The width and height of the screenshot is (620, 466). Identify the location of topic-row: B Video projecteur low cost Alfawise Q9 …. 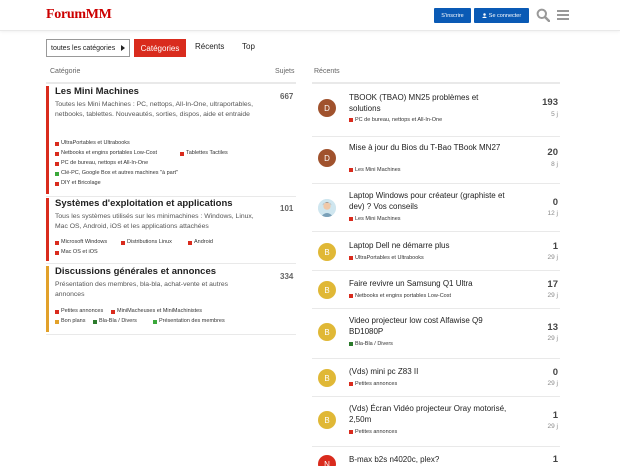
(436, 333).